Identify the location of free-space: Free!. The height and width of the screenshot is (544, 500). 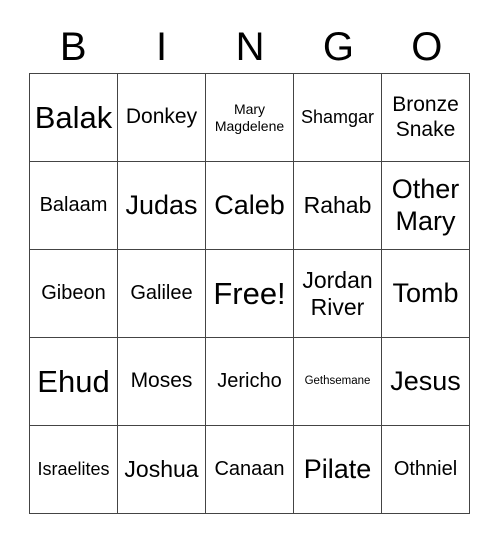
(250, 294).